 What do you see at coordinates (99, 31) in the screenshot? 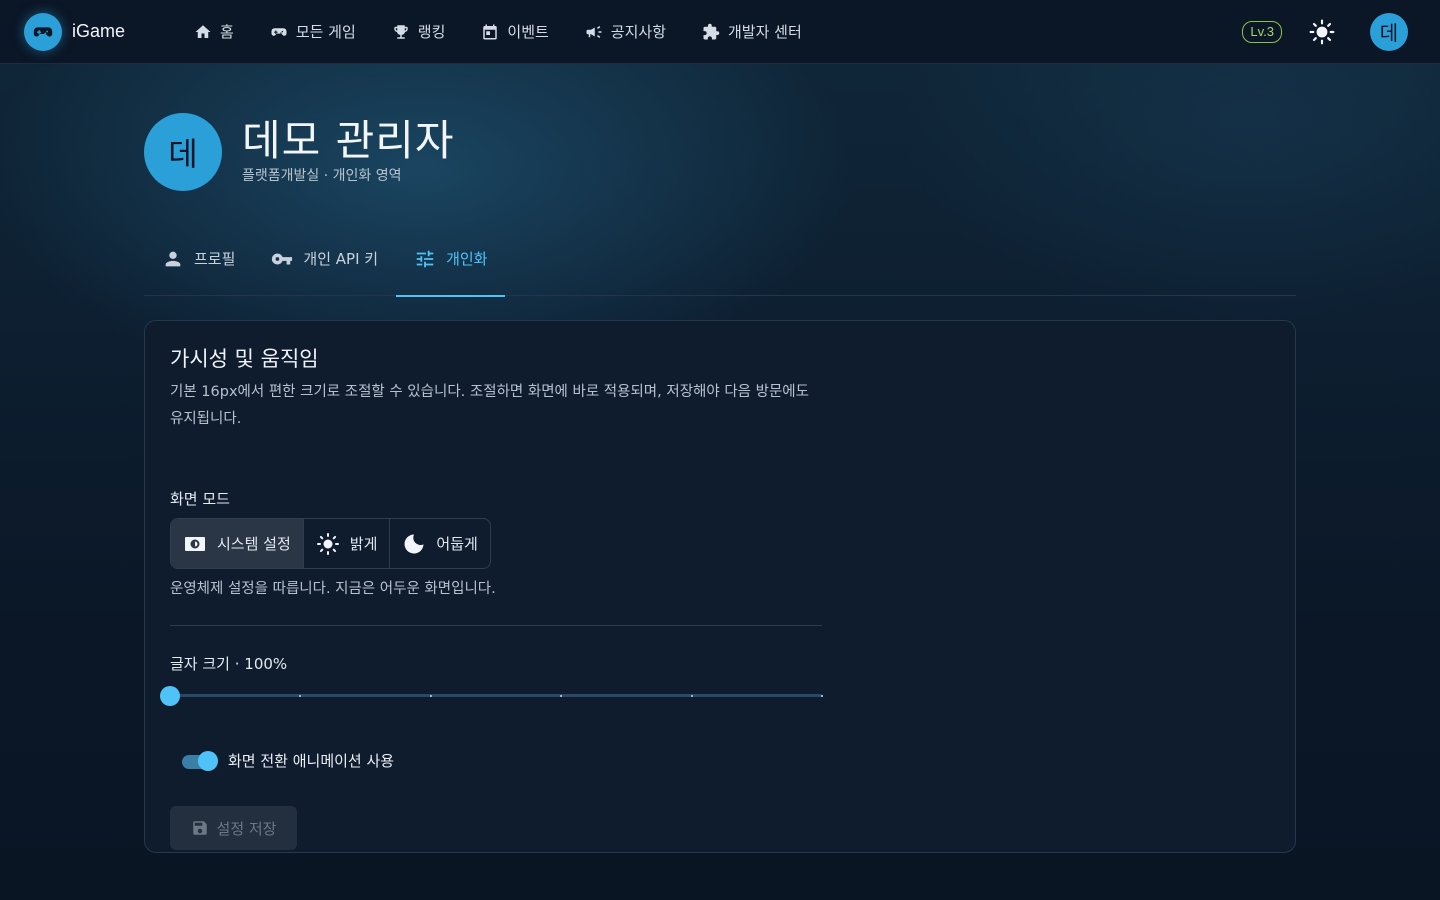
I see `brand-name: iGame` at bounding box center [99, 31].